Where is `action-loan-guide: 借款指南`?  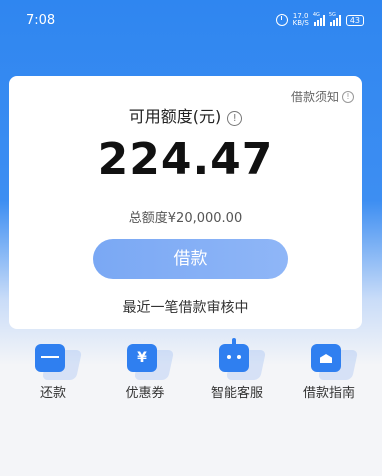 action-loan-guide: 借款指南 is located at coordinates (329, 372).